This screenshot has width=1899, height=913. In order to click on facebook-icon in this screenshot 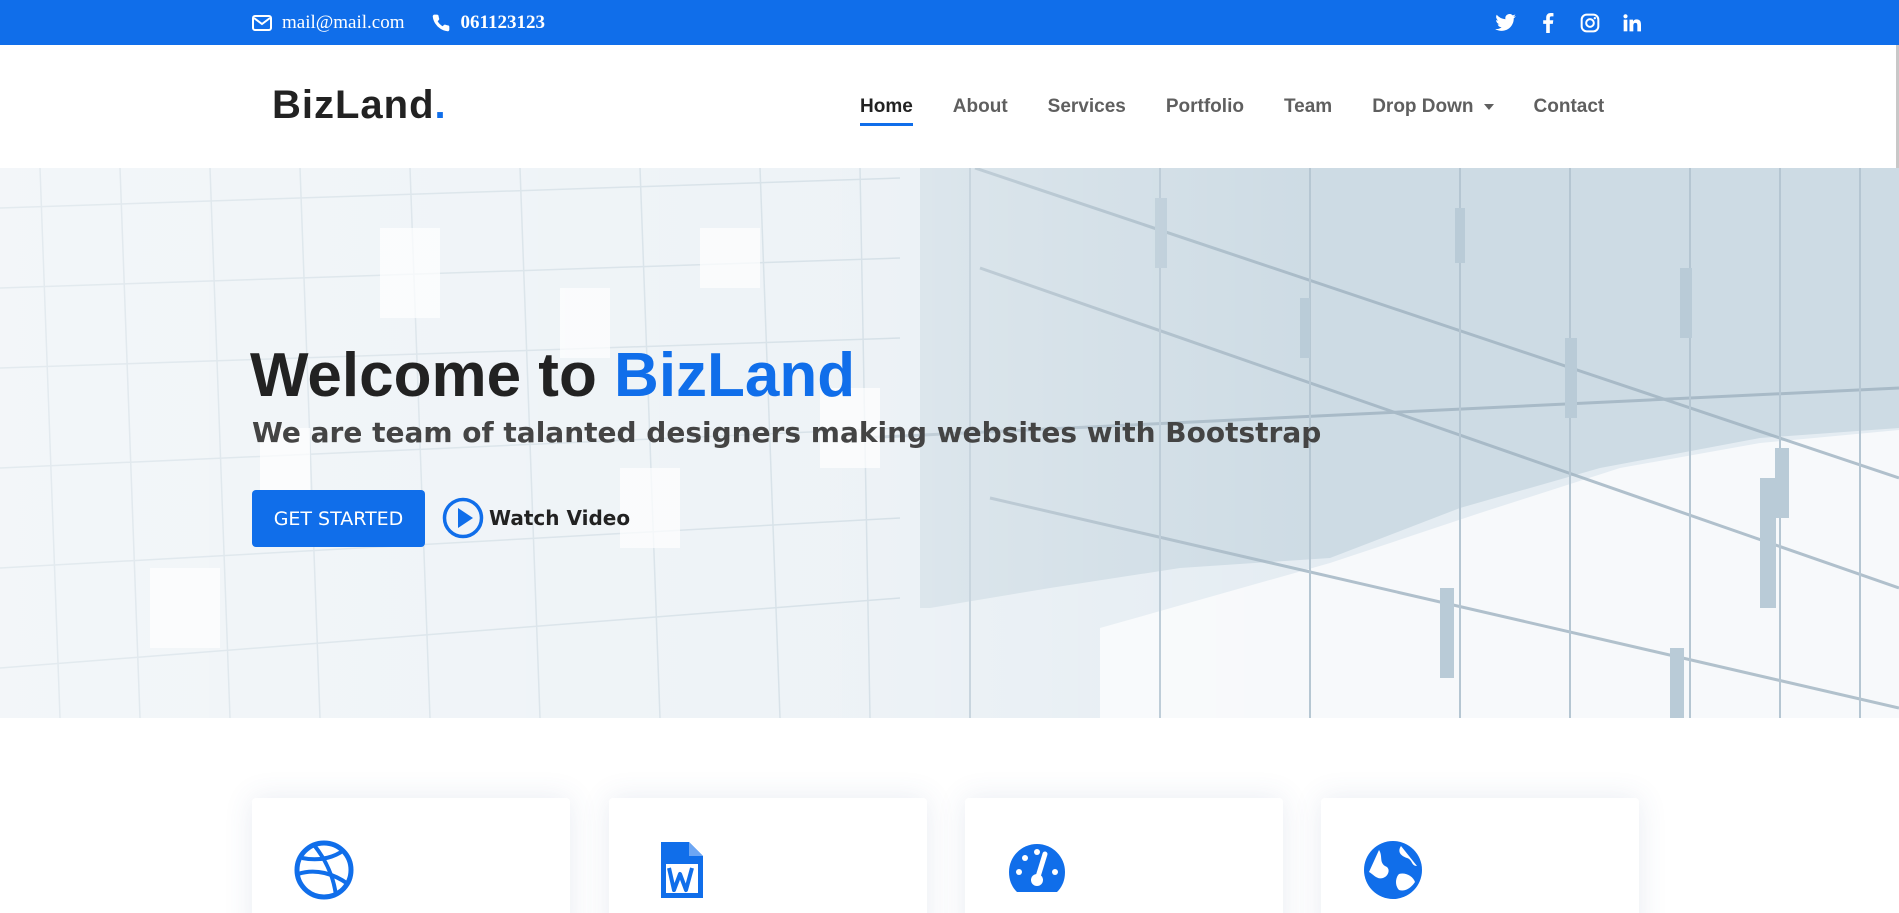, I will do `click(1548, 23)`.